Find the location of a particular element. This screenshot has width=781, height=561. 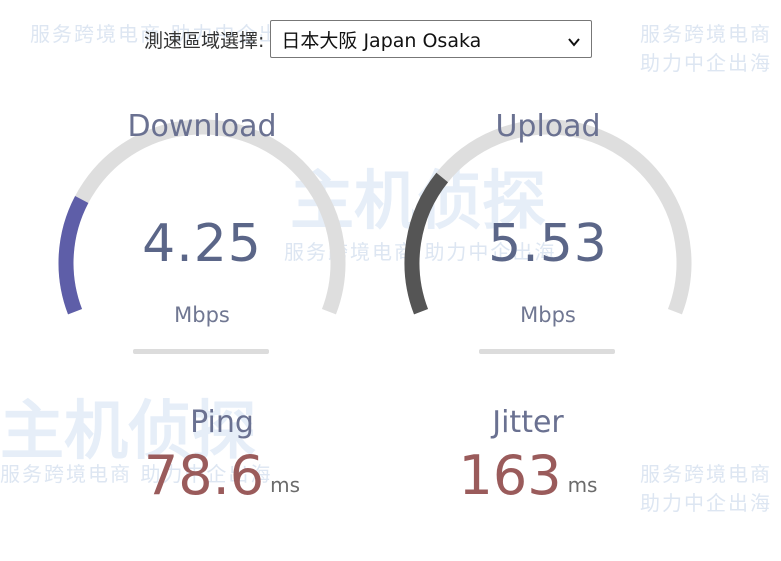

watermark-slogan-4: 服务跨境电商 助力中企出海 is located at coordinates (706, 48).